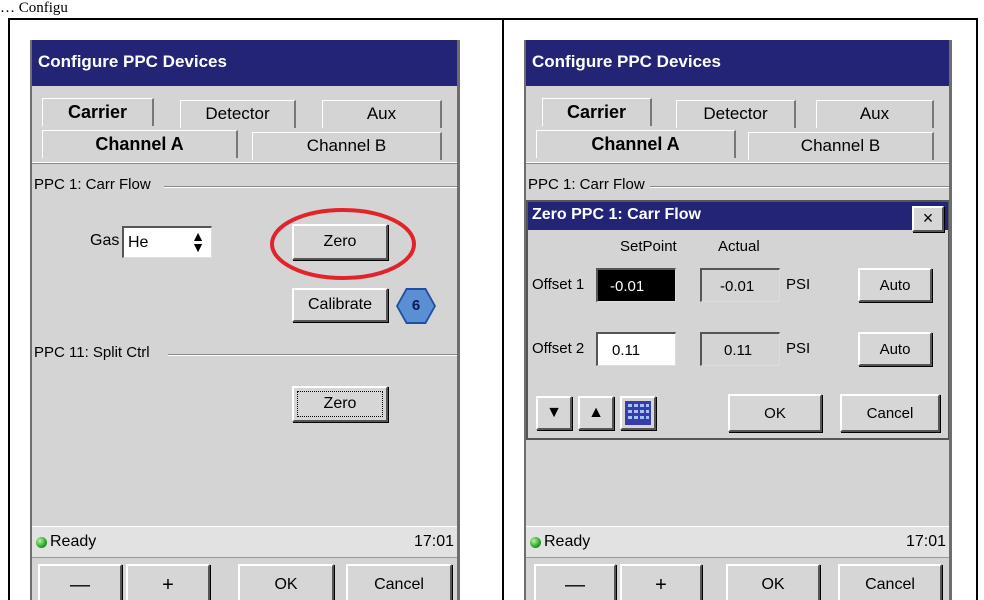 This screenshot has height=600, width=984. Describe the element at coordinates (596, 413) in the screenshot. I see `up-arrow-button: ▲` at that location.